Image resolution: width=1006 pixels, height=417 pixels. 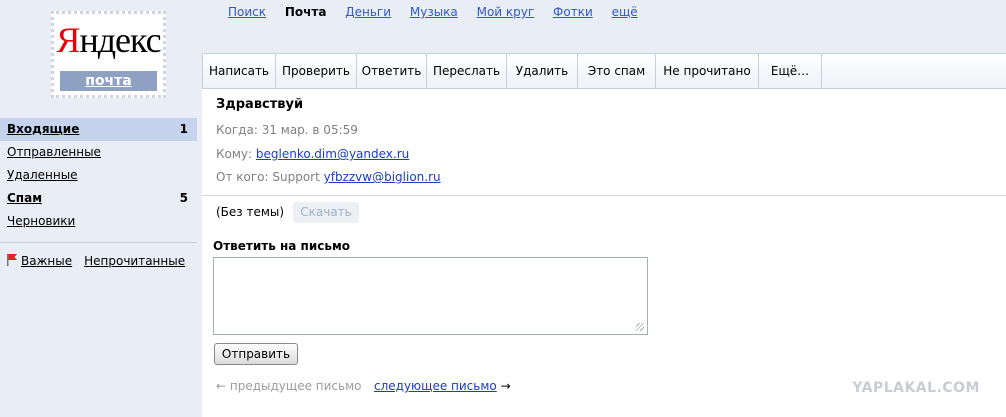 What do you see at coordinates (326, 212) in the screenshot?
I see `download-button: Скачать` at bounding box center [326, 212].